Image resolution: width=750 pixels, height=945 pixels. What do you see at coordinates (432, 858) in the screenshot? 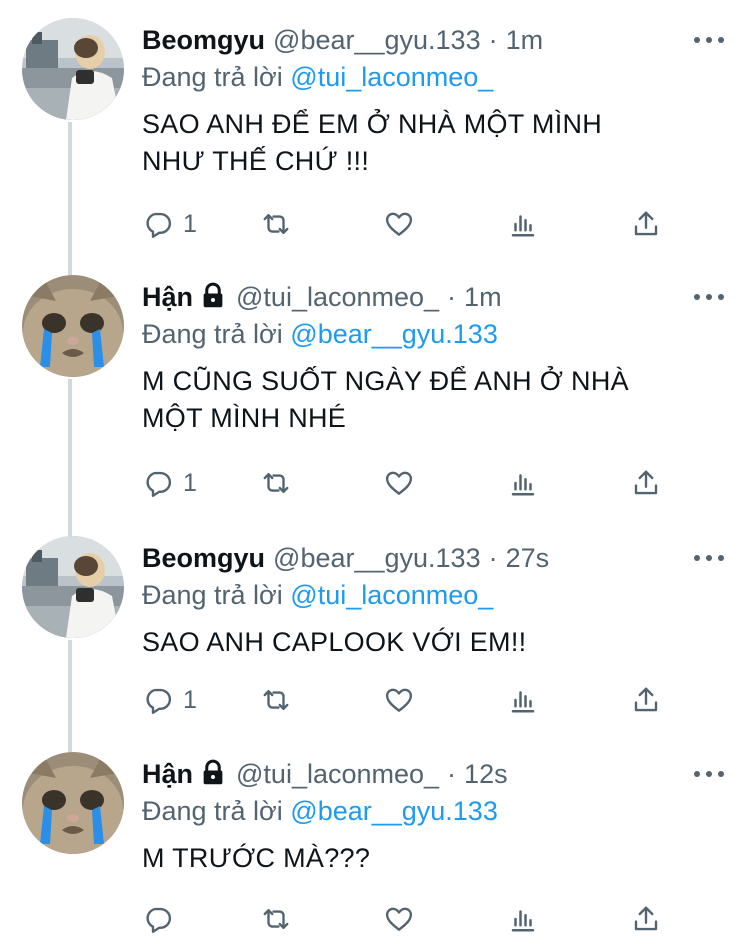
I see `tweet-text: M TRƯỚC MÀ???` at bounding box center [432, 858].